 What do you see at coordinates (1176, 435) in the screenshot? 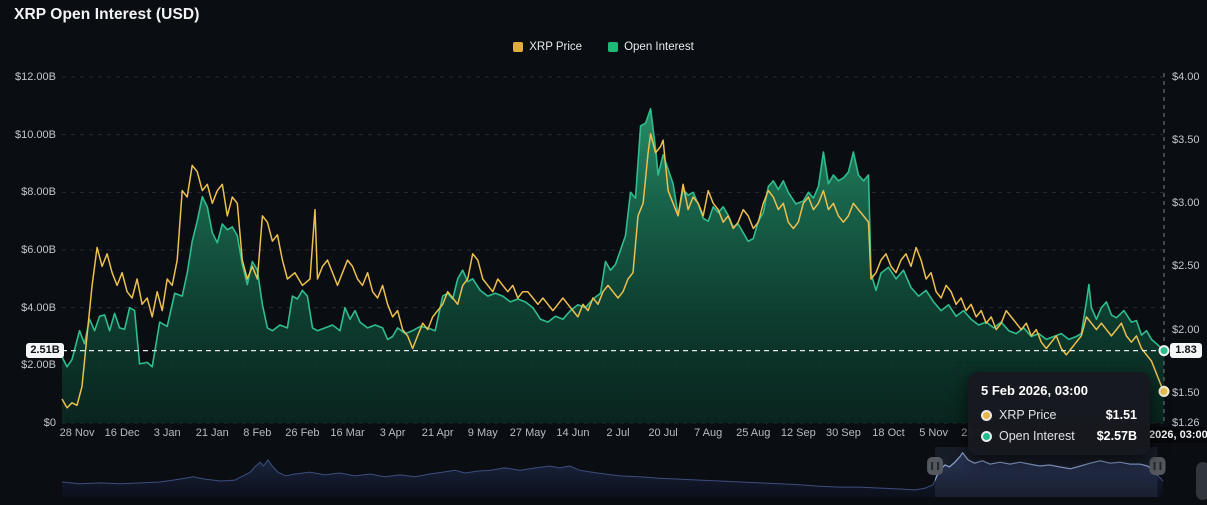
I see `crosshair-date-badge: 2026, 03:00` at bounding box center [1176, 435].